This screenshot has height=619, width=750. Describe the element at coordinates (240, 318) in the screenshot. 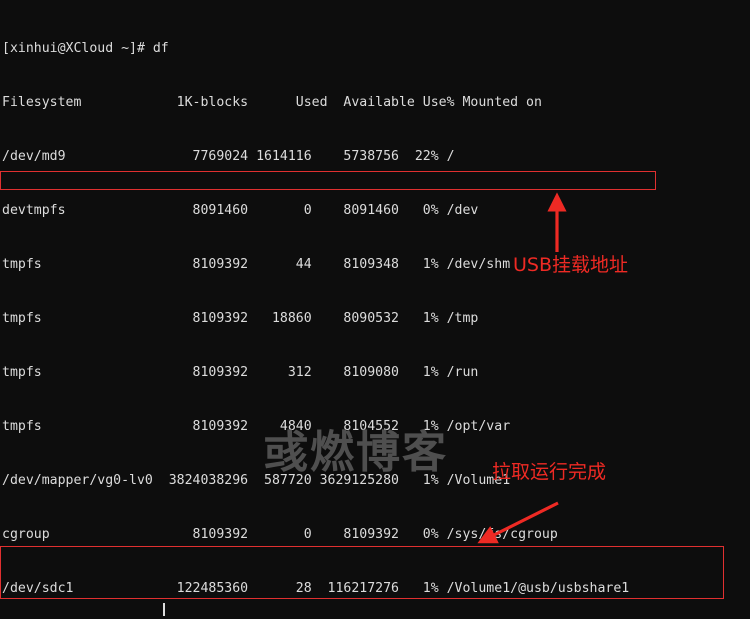

I see `terminal-line: tmpfs 8109392 18860 8090532 1% /tmp` at that location.